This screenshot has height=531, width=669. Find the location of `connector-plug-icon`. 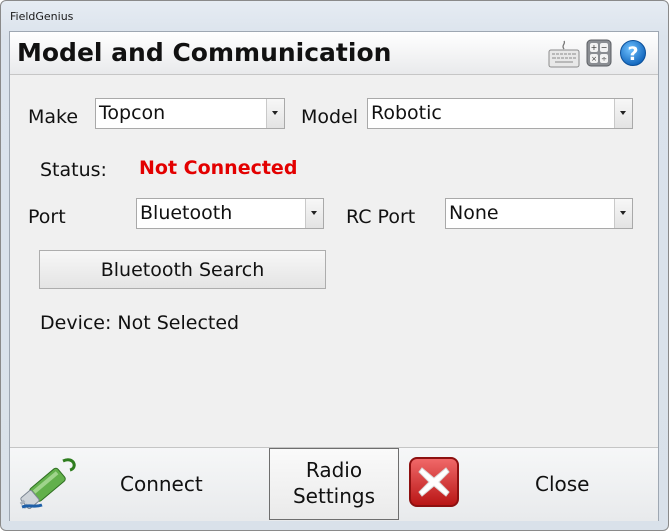

connector-plug-icon is located at coordinates (46, 485).